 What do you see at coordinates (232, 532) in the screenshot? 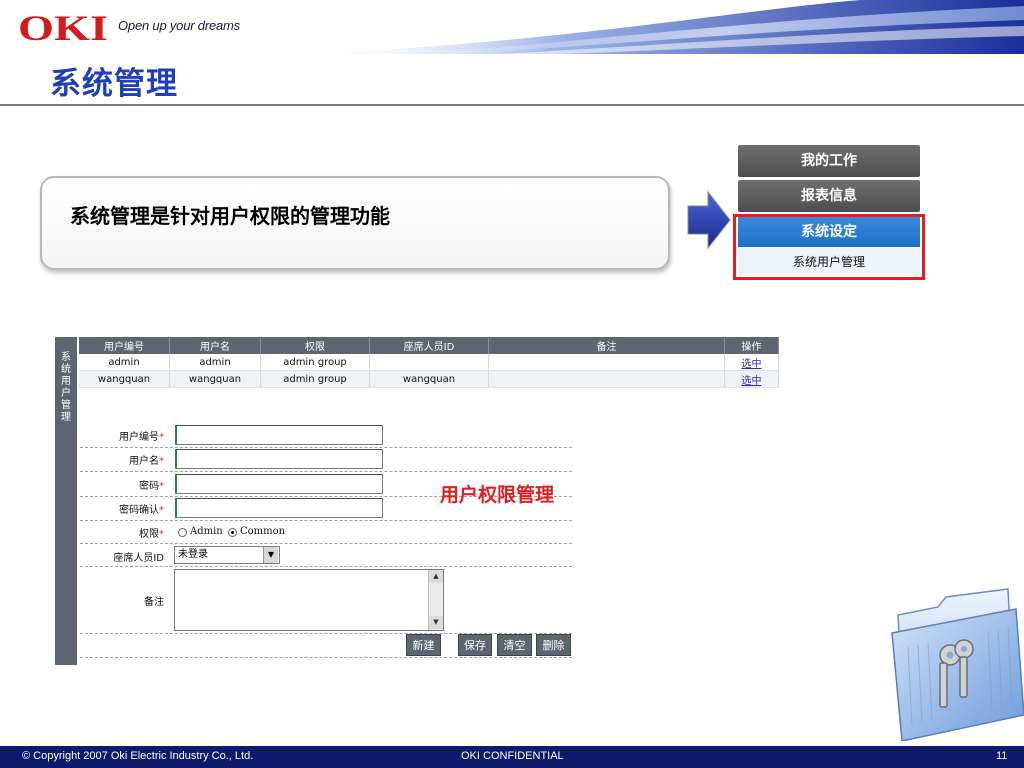
I see `radio-common` at bounding box center [232, 532].